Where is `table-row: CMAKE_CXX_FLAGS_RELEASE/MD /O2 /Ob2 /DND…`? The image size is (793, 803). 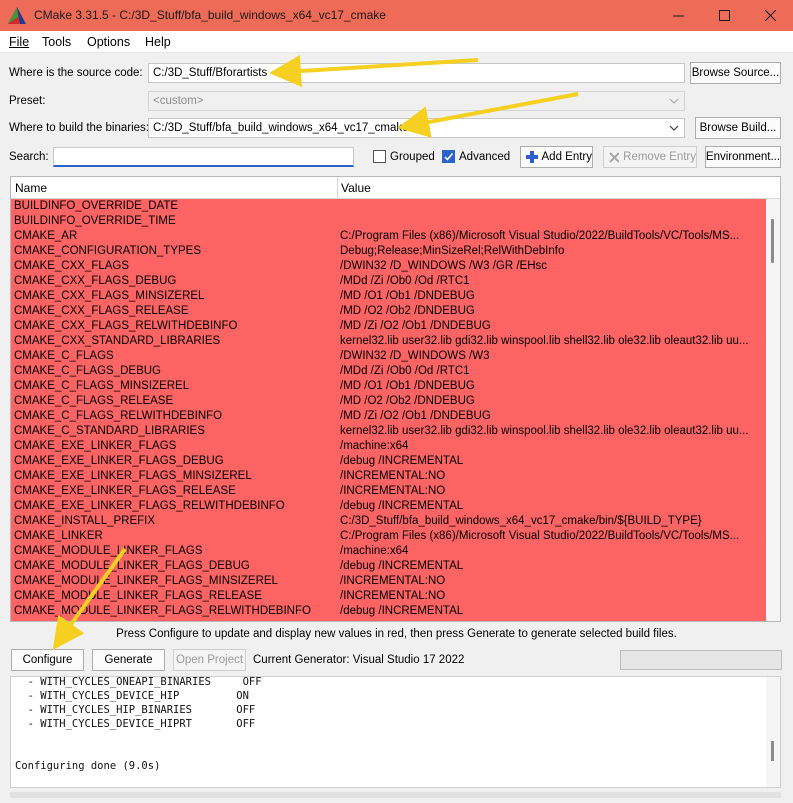
table-row: CMAKE_CXX_FLAGS_RELEASE/MD /O2 /Ob2 /DND… is located at coordinates (388, 311).